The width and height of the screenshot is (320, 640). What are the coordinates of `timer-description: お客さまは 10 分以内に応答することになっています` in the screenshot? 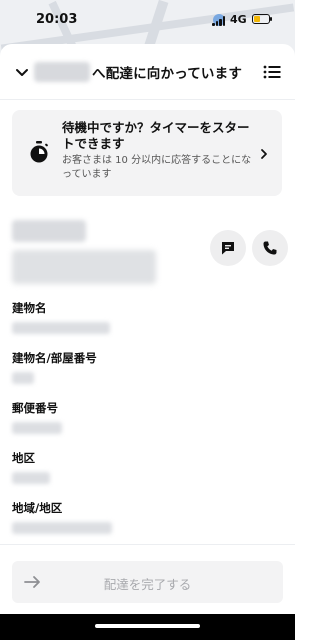 It's located at (157, 167).